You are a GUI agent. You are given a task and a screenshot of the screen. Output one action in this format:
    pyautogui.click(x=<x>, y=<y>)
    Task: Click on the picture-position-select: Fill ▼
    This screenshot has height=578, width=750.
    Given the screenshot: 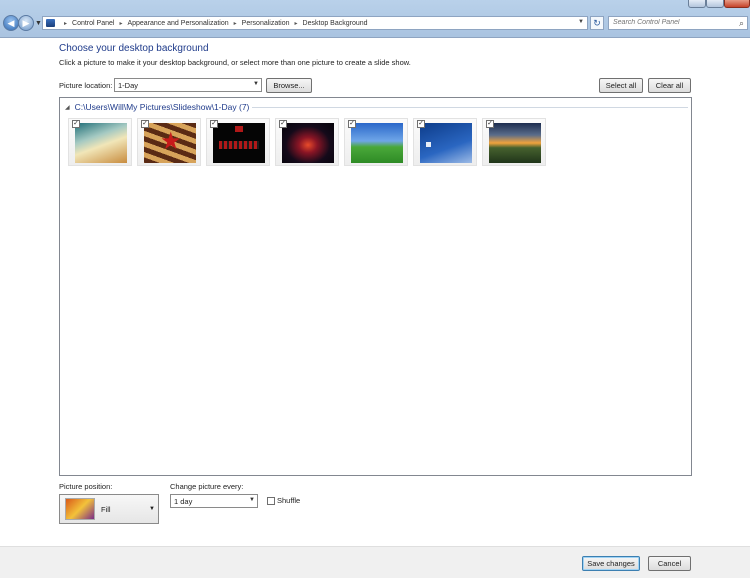 What is the action you would take?
    pyautogui.click(x=109, y=509)
    